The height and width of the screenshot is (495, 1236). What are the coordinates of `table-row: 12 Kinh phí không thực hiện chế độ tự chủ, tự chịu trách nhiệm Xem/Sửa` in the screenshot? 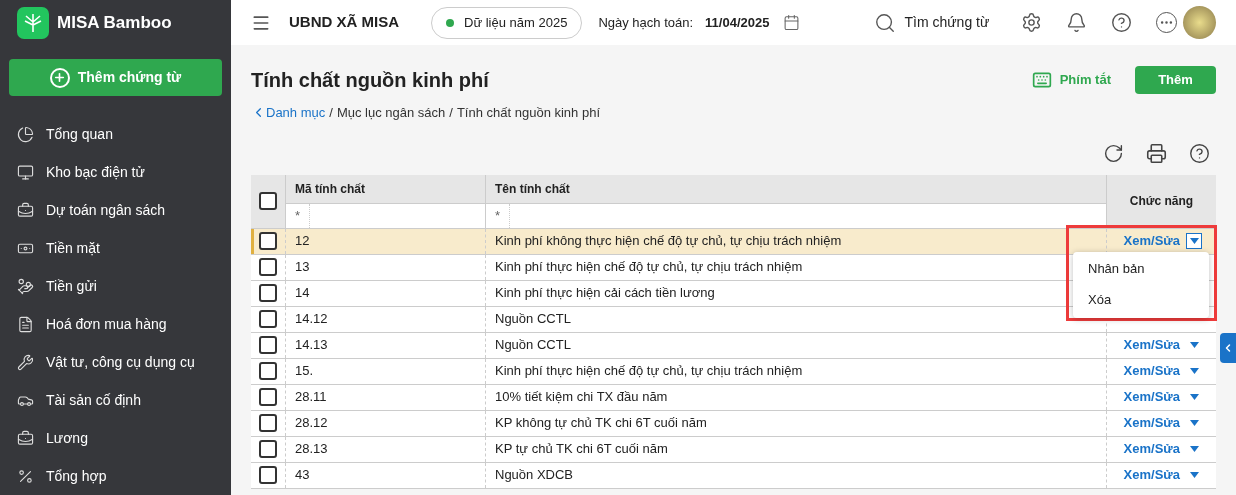 It's located at (733, 241).